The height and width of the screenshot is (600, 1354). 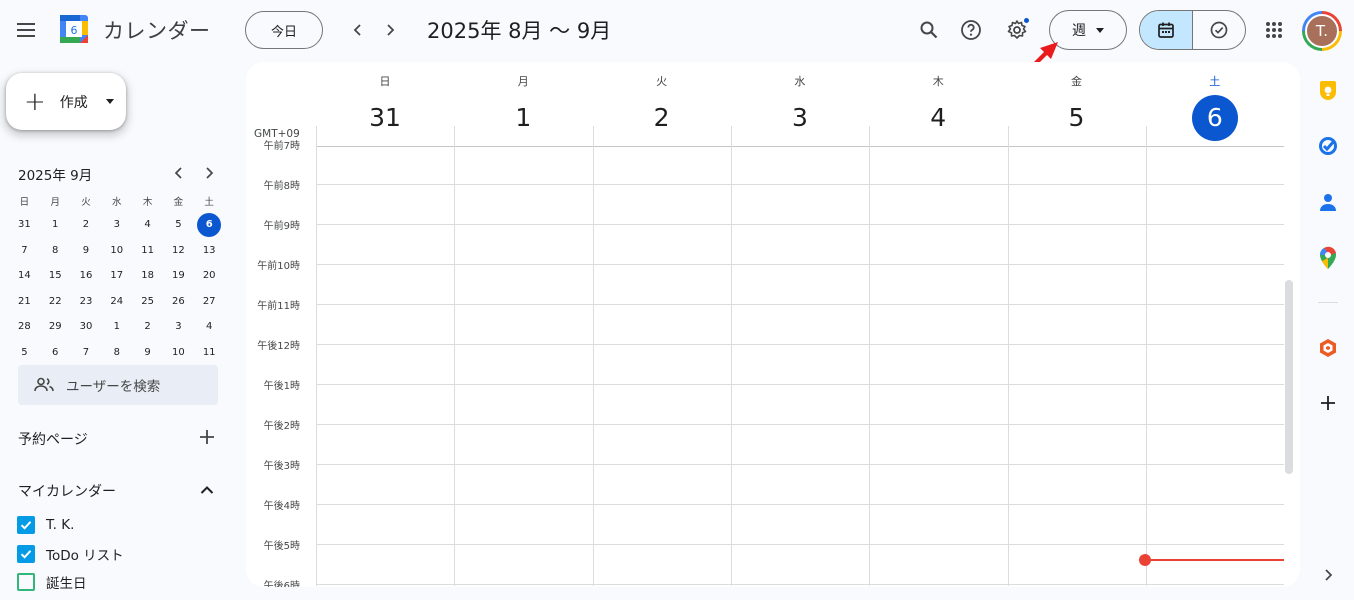 What do you see at coordinates (24, 327) in the screenshot?
I see `mini-calendar-day: 28` at bounding box center [24, 327].